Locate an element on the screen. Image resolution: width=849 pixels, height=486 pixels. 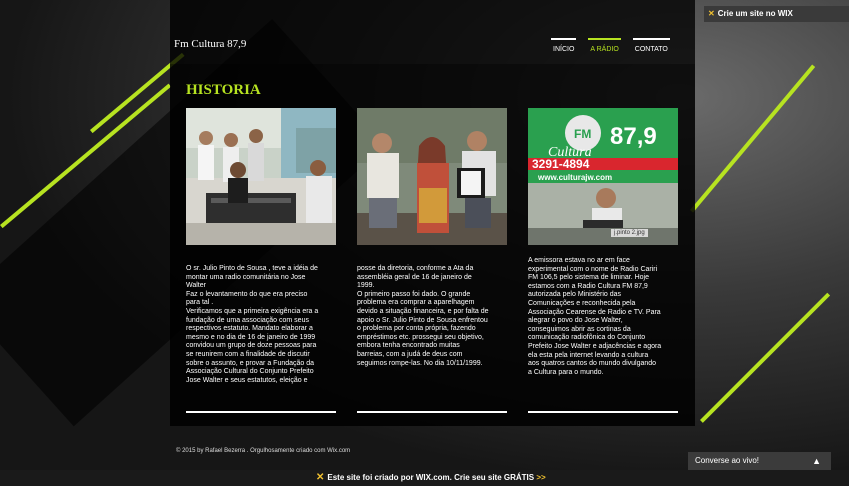
nav-item-label: CONTATO is located at coordinates (651, 49).